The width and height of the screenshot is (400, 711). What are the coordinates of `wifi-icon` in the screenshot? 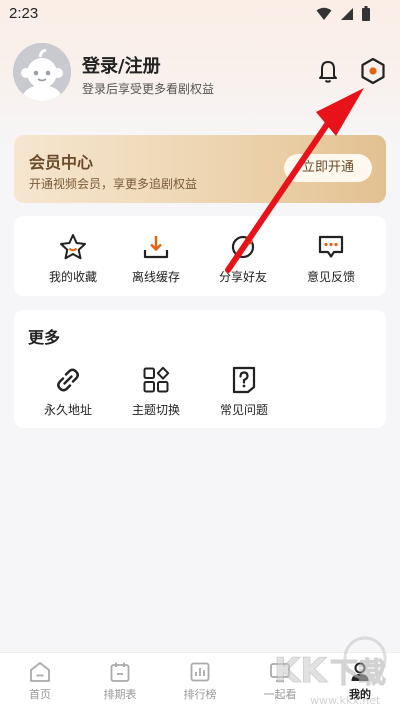 It's located at (324, 13).